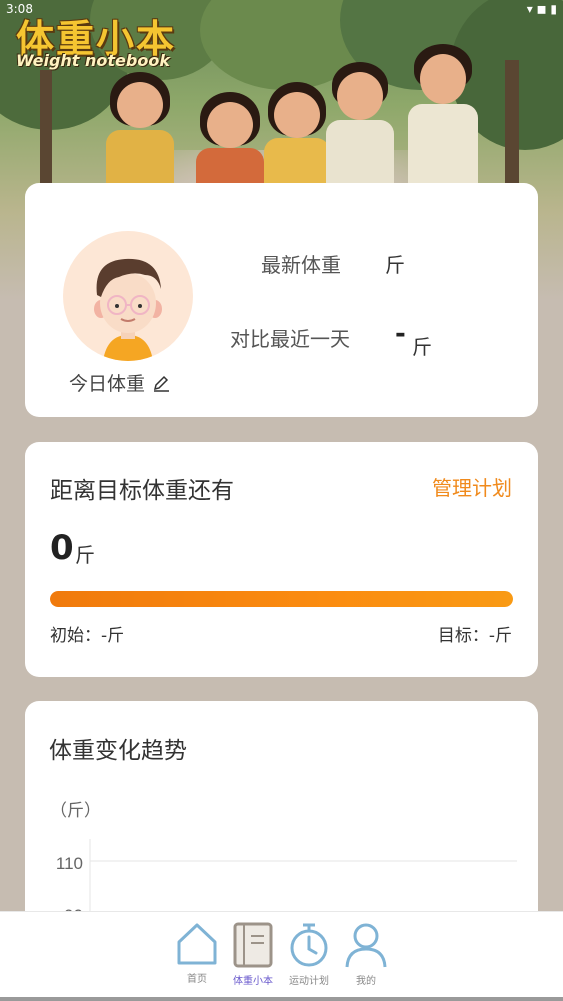 This screenshot has width=563, height=1001. I want to click on edit-icon, so click(161, 383).